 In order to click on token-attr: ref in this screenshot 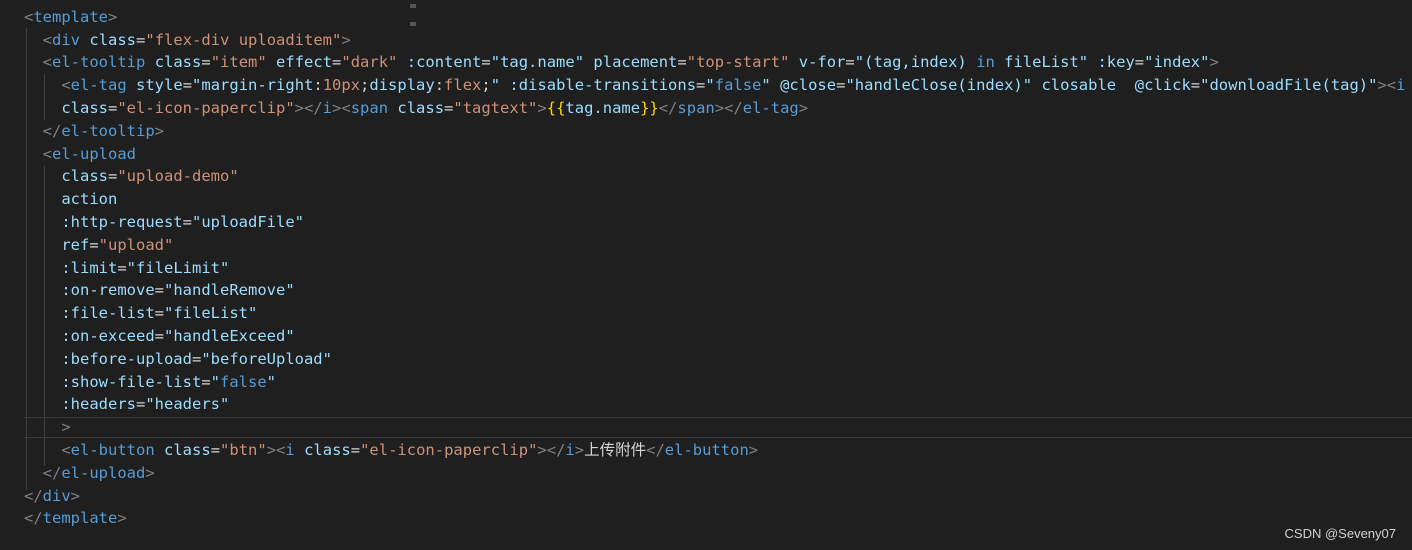, I will do `click(75, 245)`.